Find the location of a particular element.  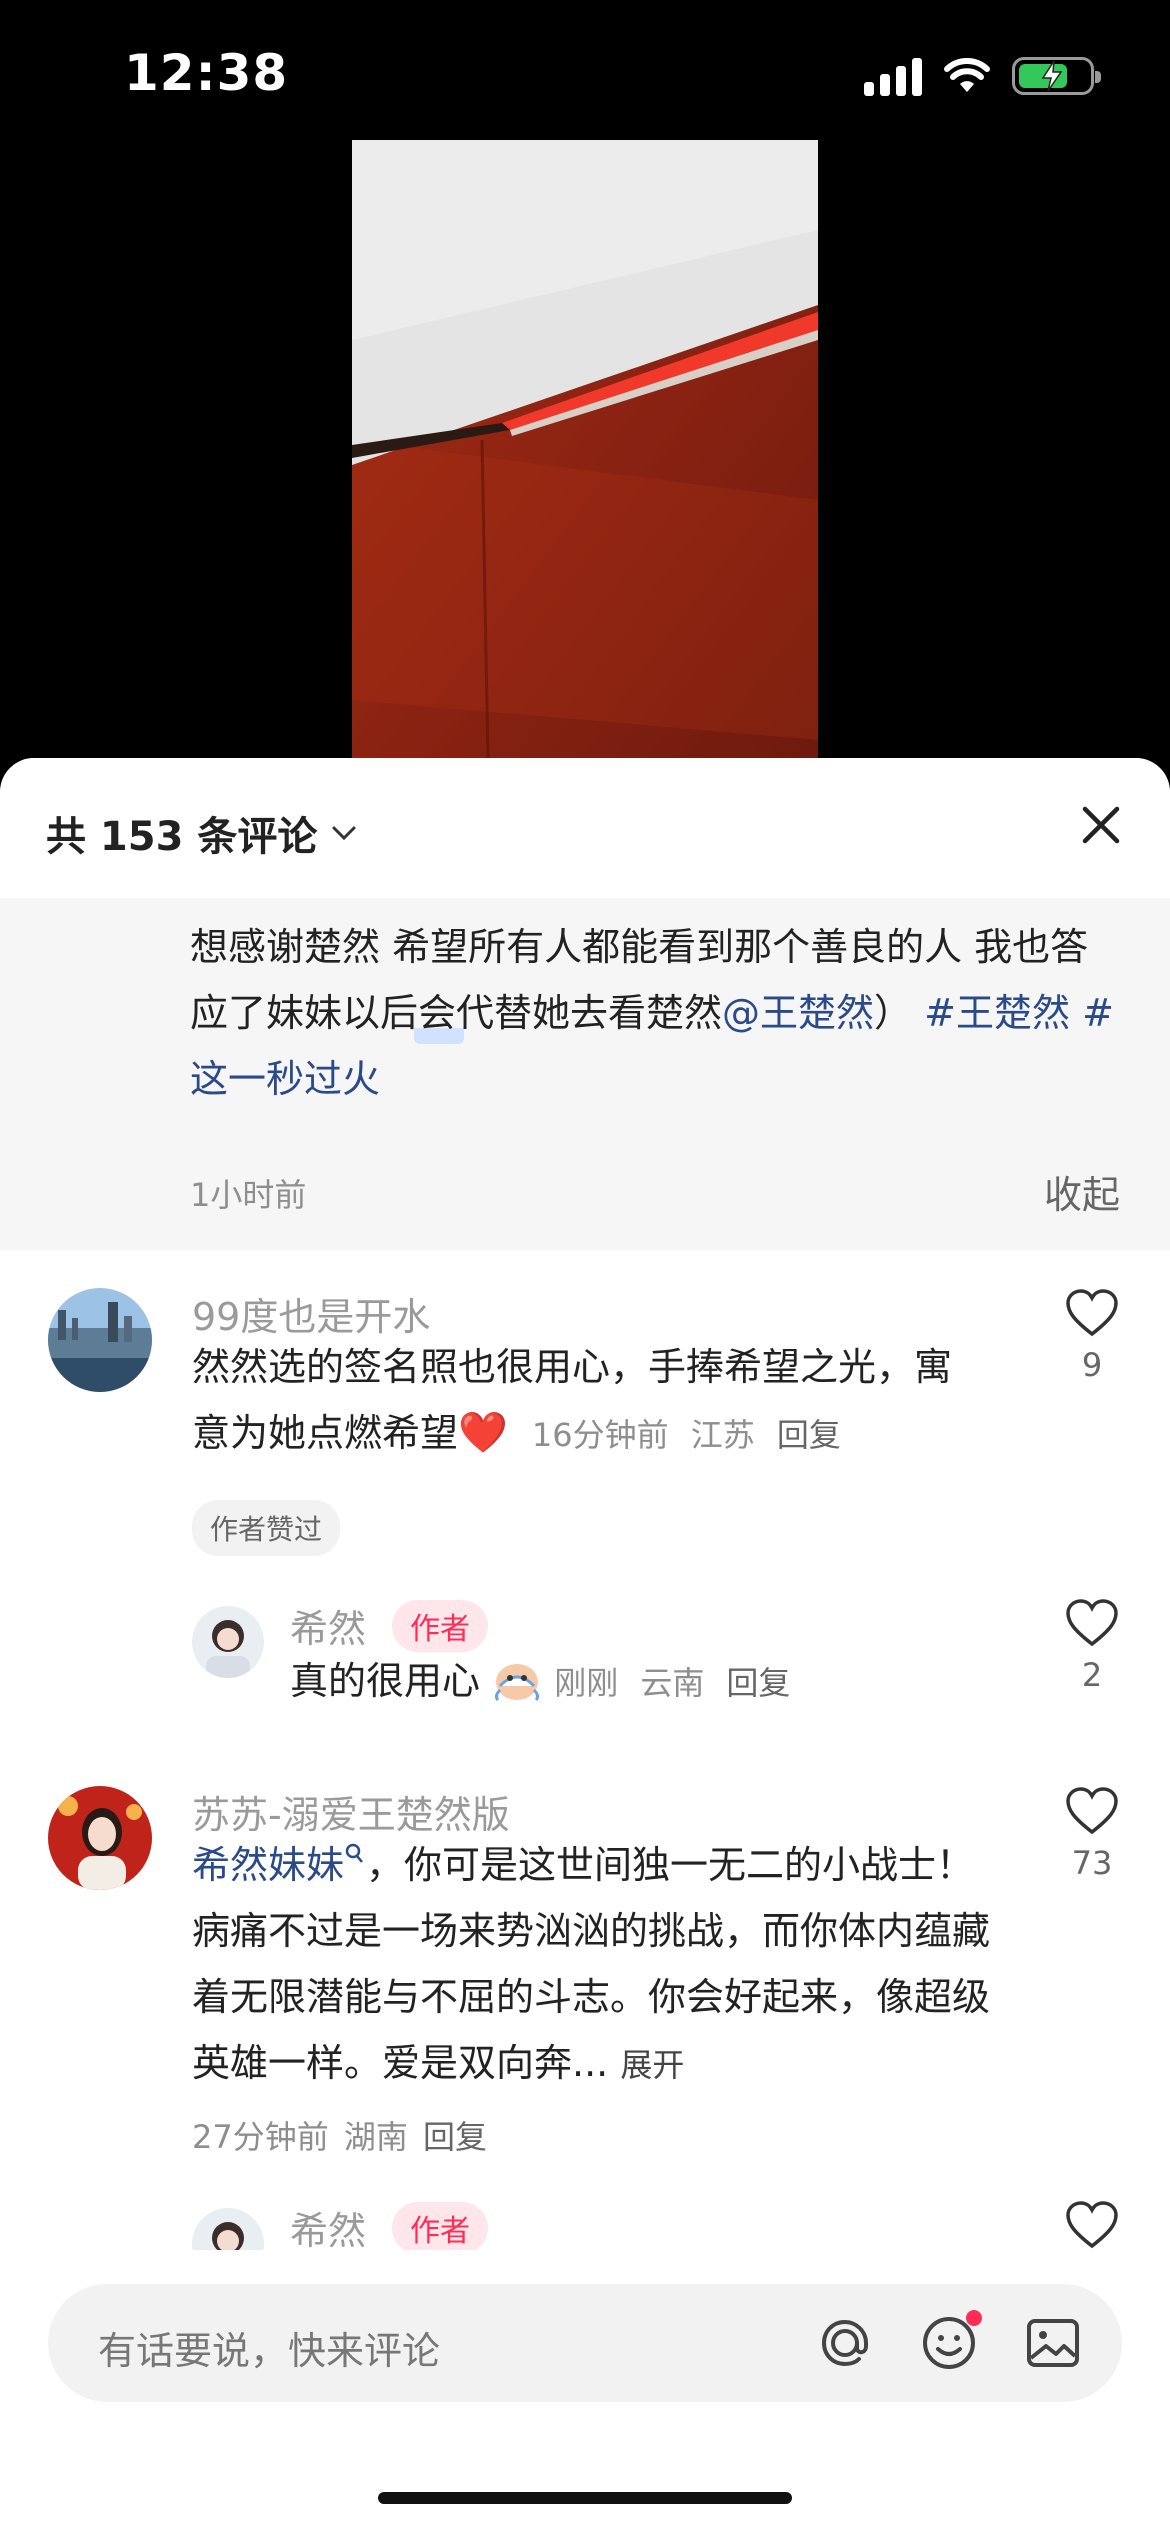

like-count: 9 is located at coordinates (1092, 1365).